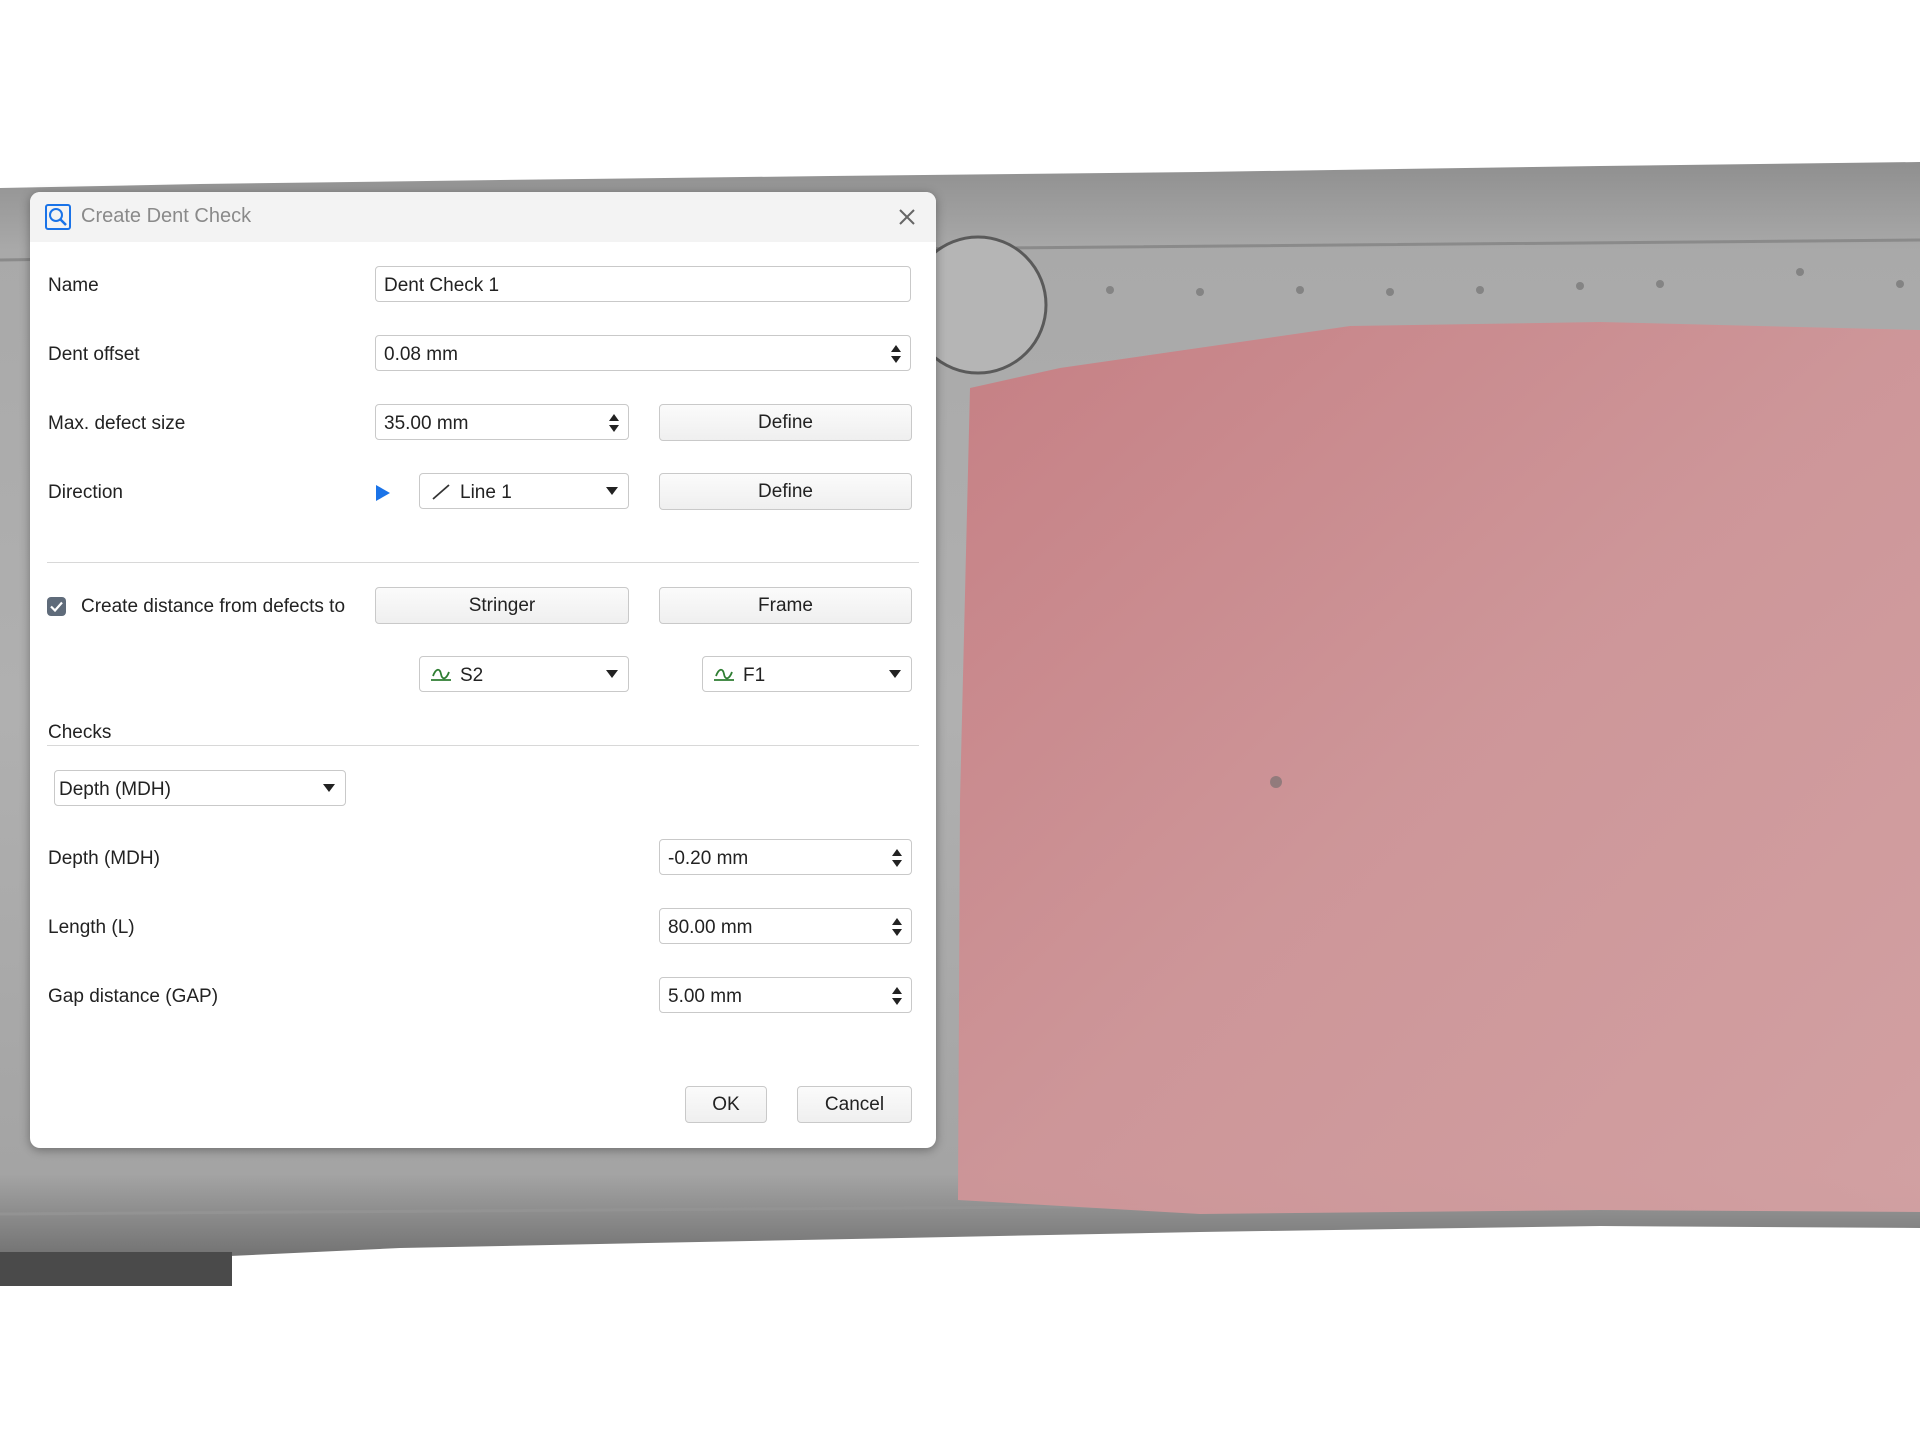 This screenshot has width=1920, height=1440. What do you see at coordinates (58, 217) in the screenshot?
I see `magnifier-icon` at bounding box center [58, 217].